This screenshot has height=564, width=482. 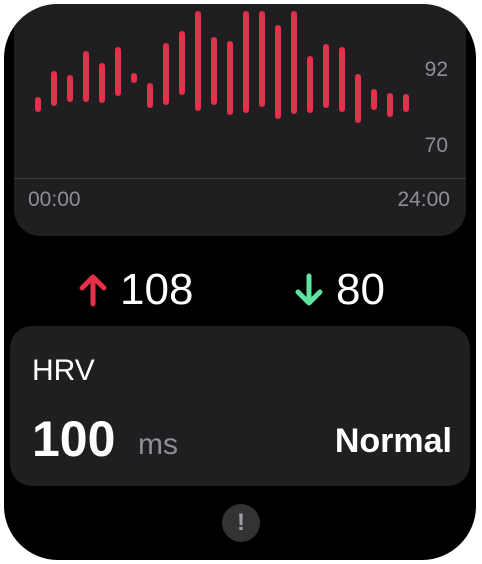 What do you see at coordinates (423, 199) in the screenshot?
I see `x-axis-end-label: 24:00` at bounding box center [423, 199].